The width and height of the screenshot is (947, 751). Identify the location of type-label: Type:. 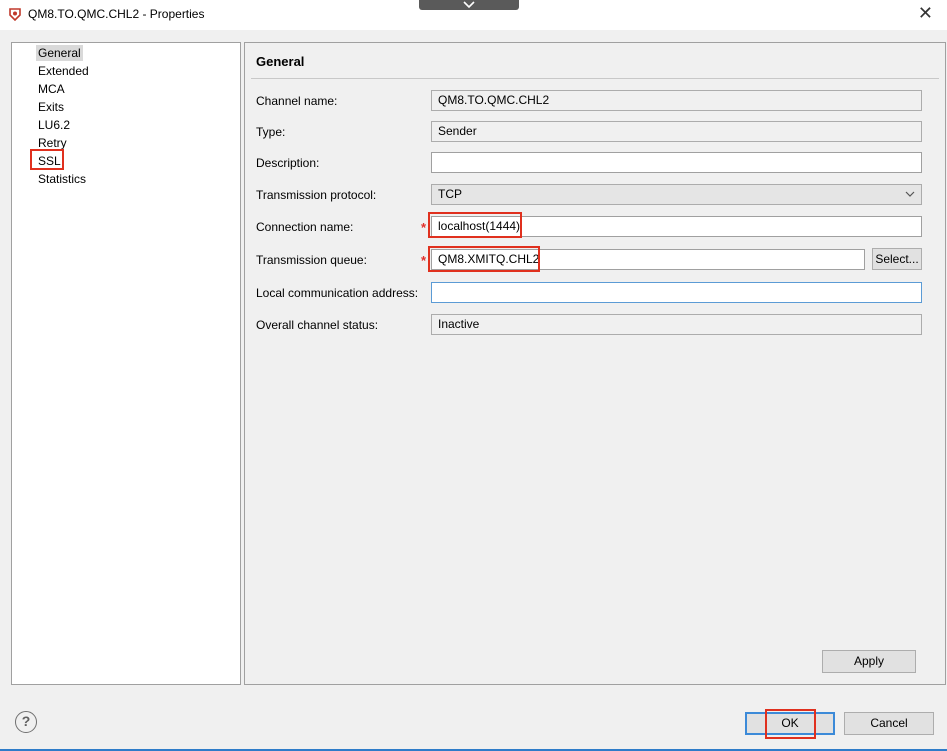
(271, 132).